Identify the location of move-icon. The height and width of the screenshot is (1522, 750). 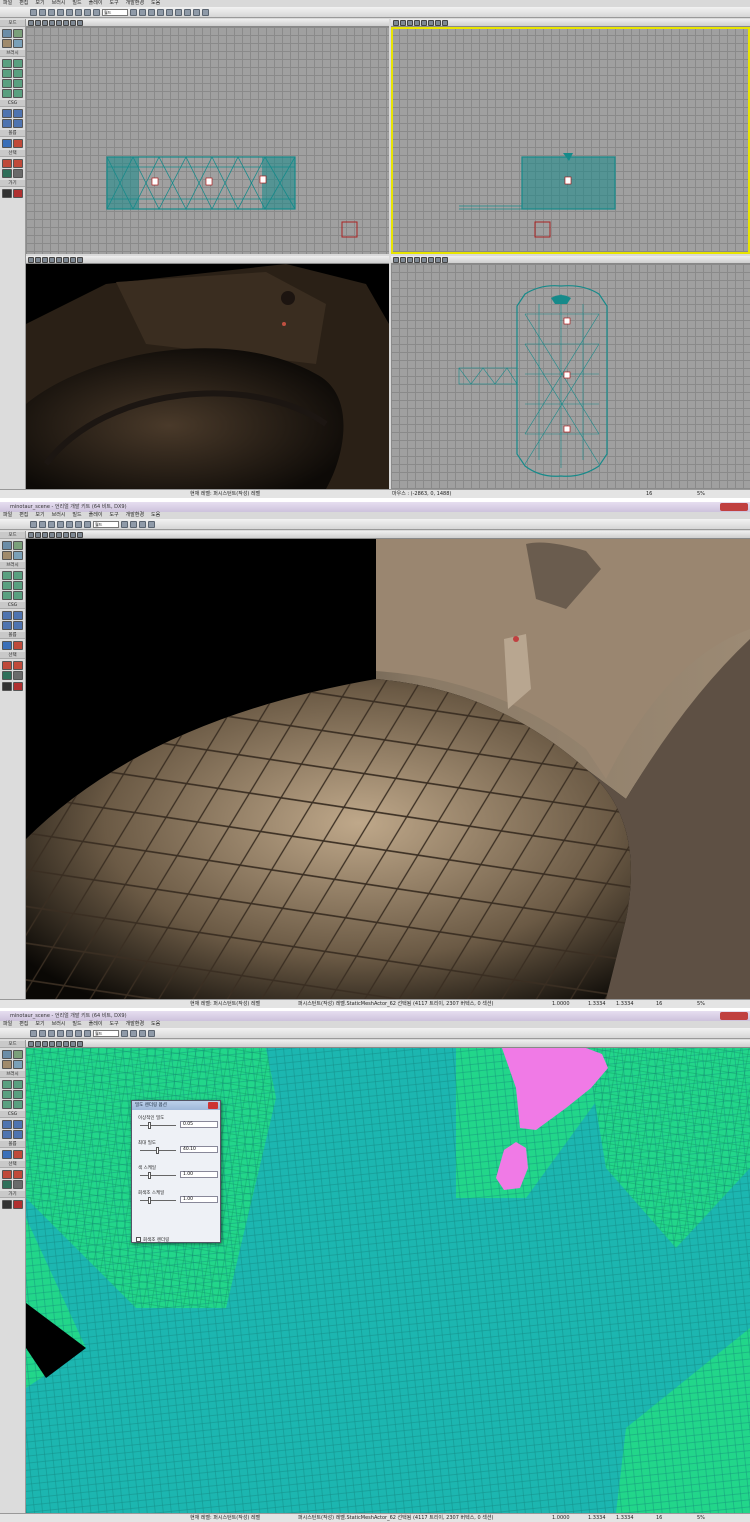
(78, 12).